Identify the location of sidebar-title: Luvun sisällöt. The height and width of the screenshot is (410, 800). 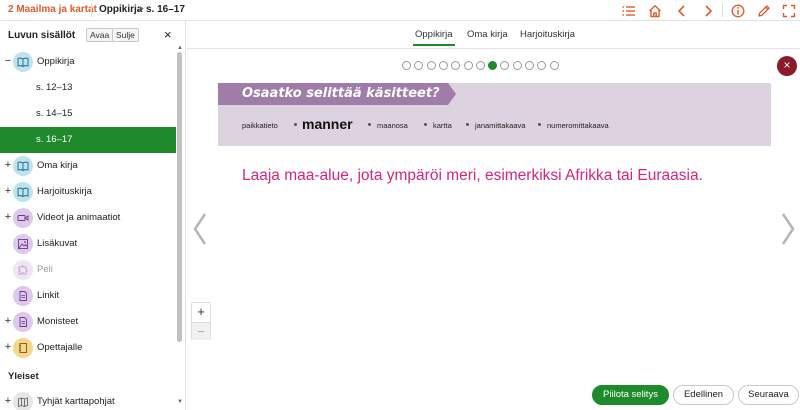
(42, 35).